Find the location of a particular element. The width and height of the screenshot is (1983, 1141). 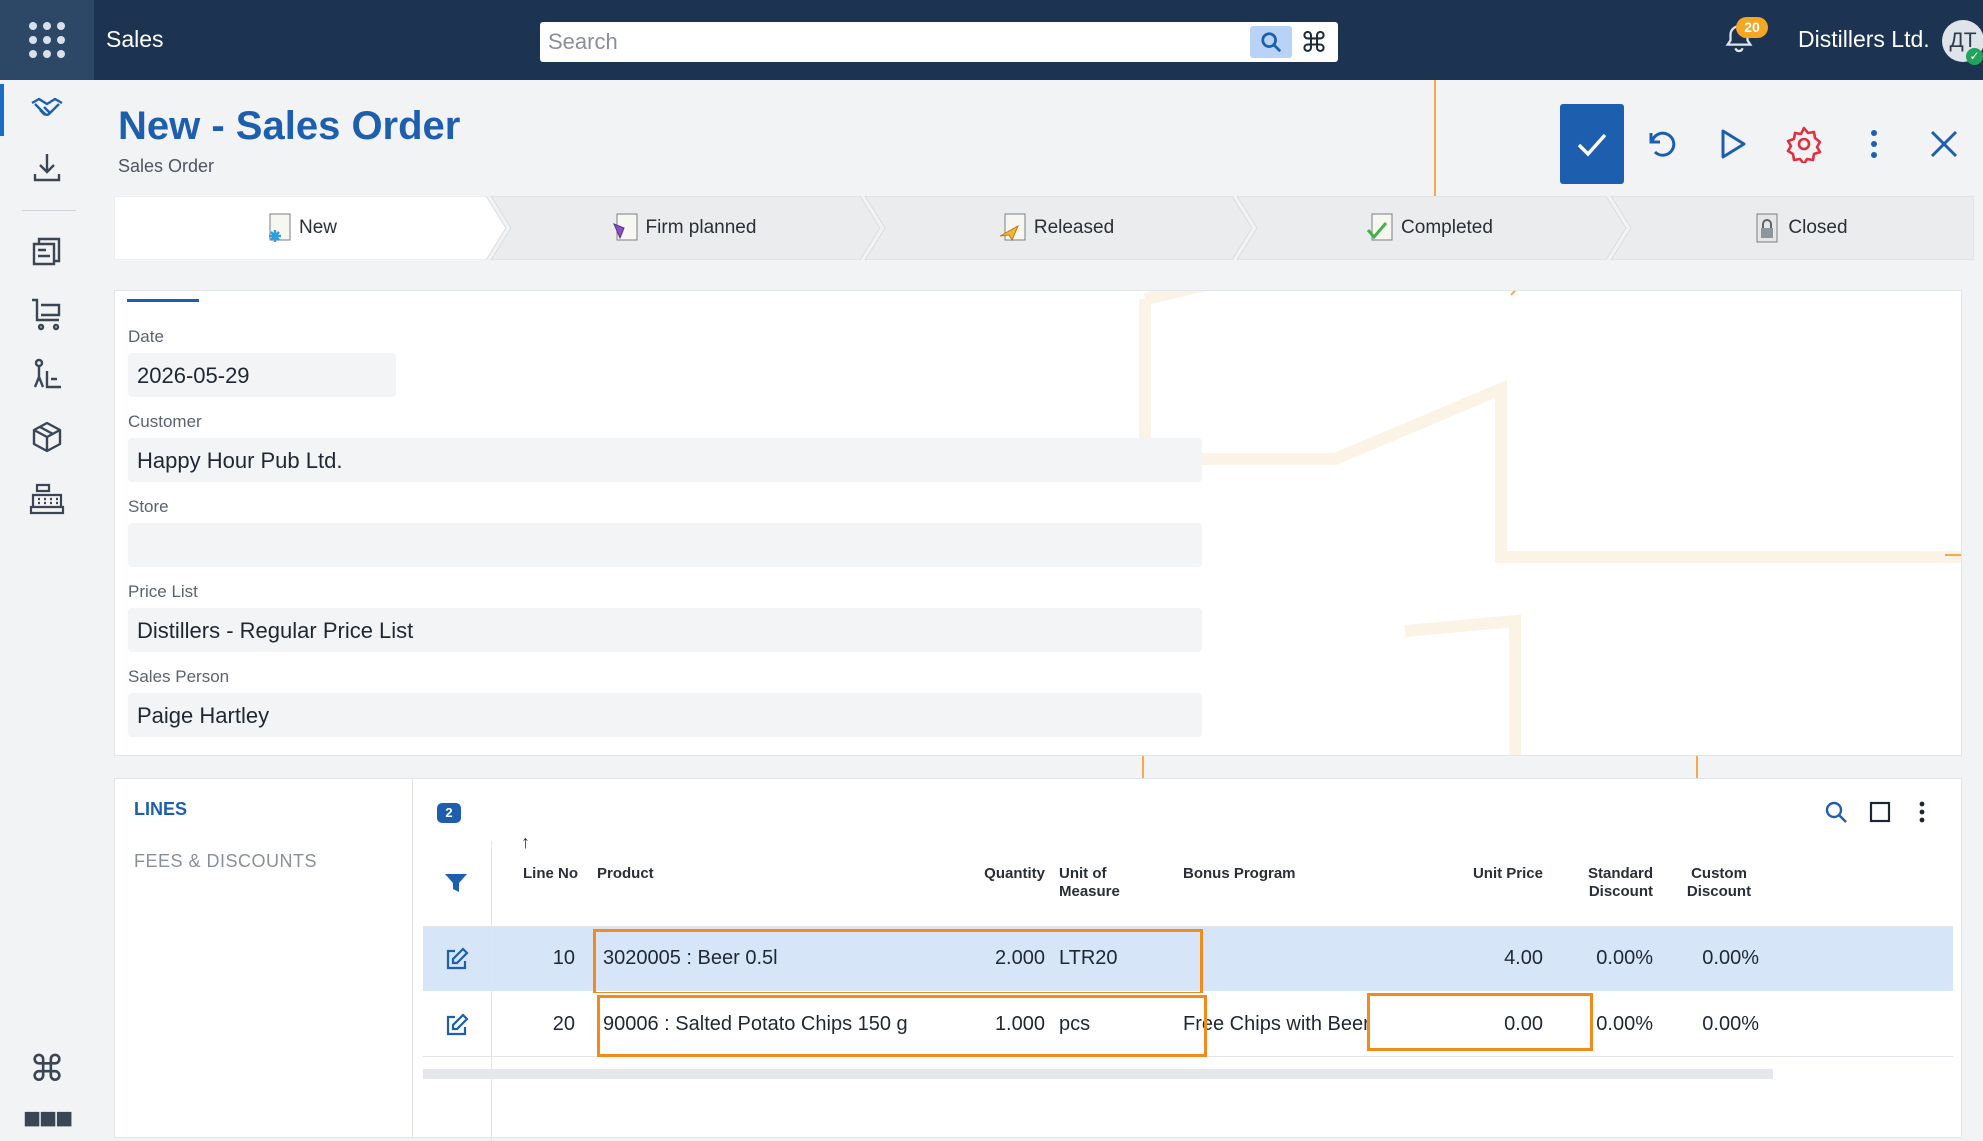

tab-fees-discounts: FEES & DISCOUNTS is located at coordinates (225, 861).